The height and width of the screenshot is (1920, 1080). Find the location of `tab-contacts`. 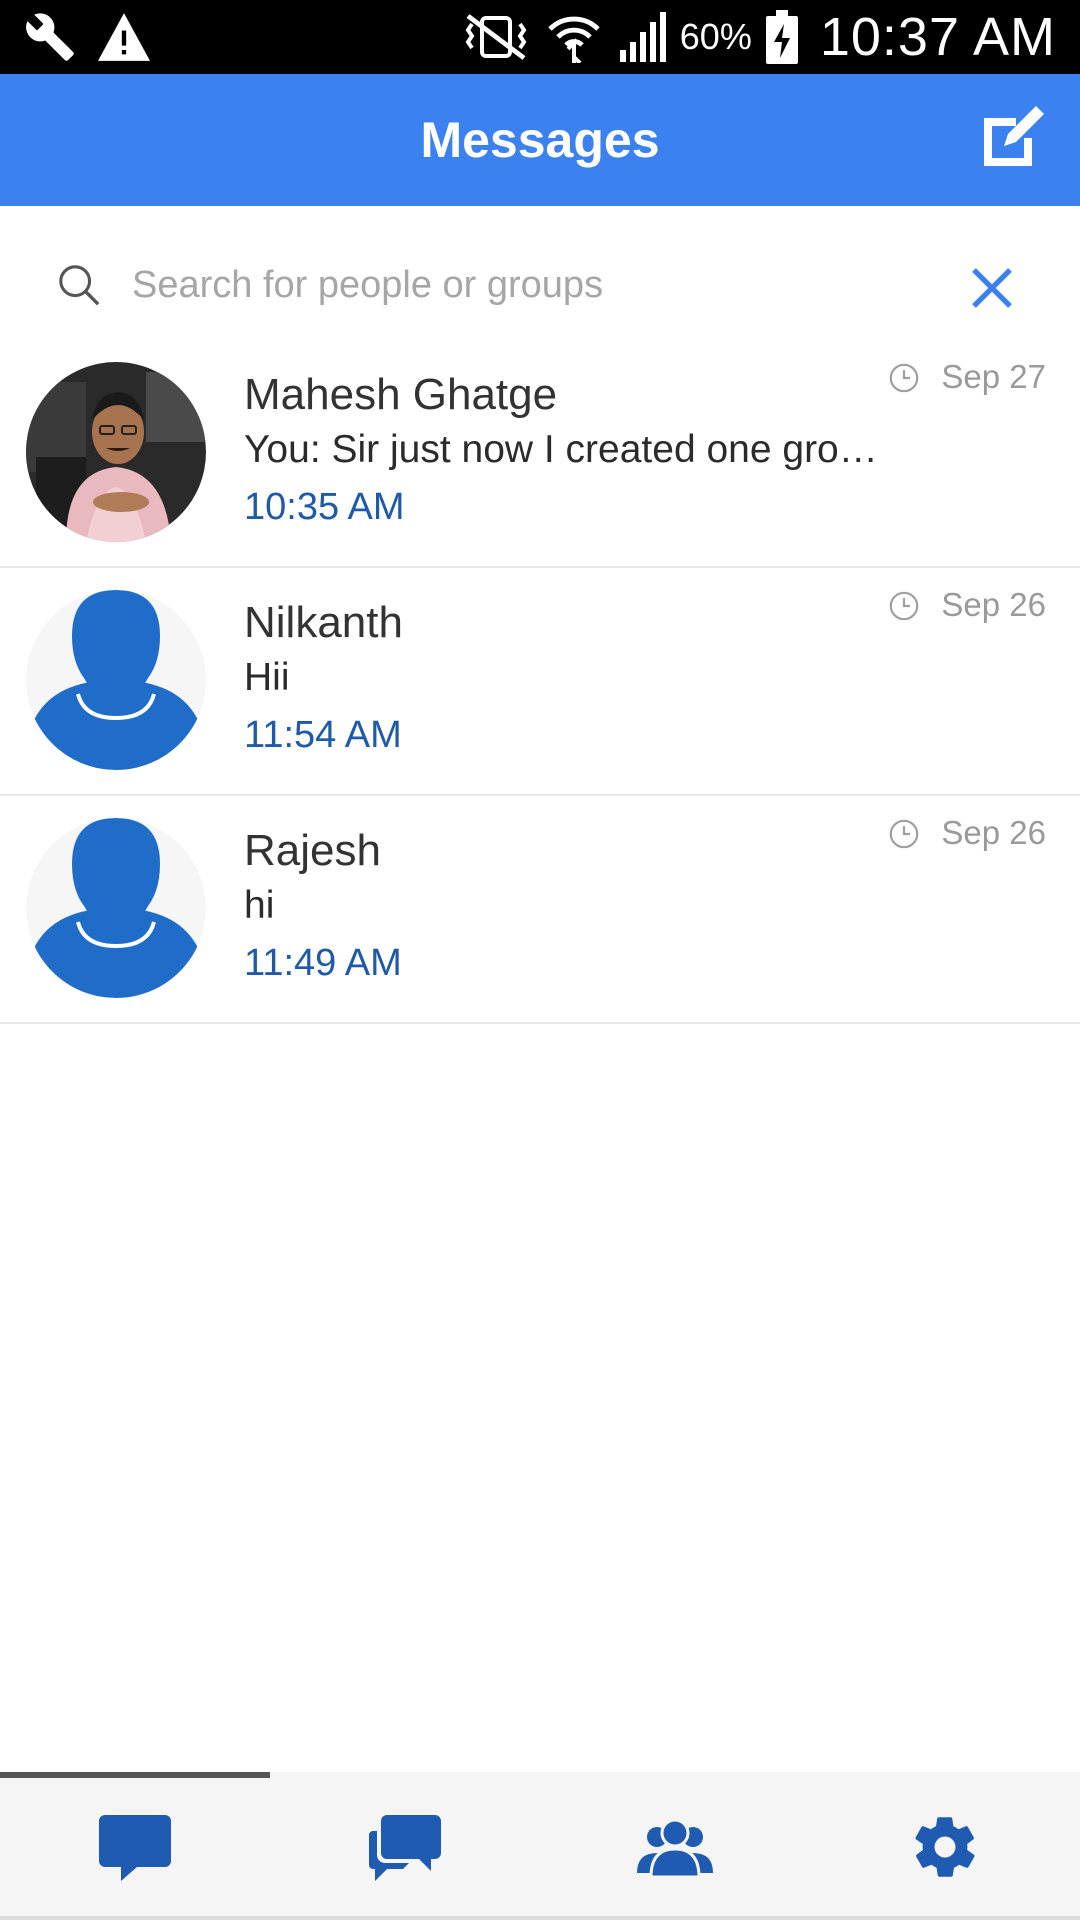

tab-contacts is located at coordinates (675, 1847).